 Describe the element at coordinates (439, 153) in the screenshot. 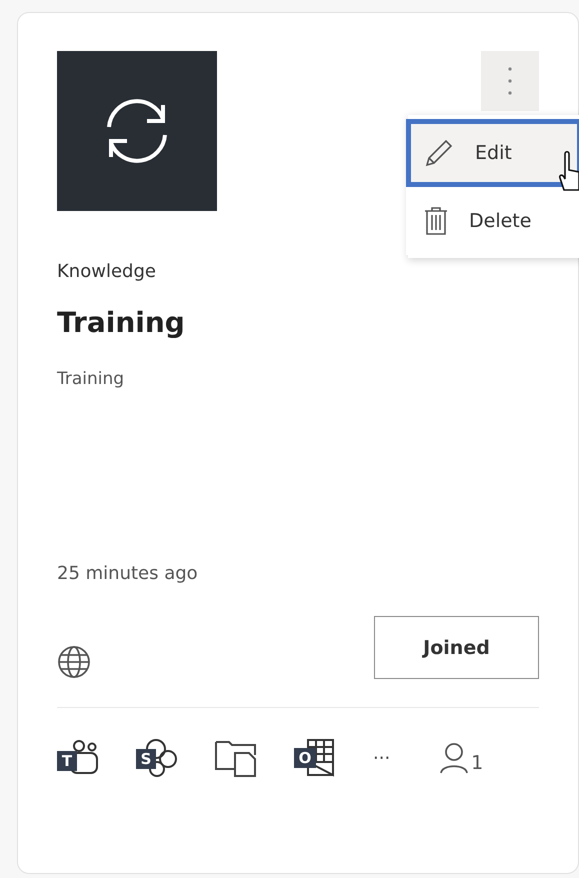

I see `pencil-icon` at that location.